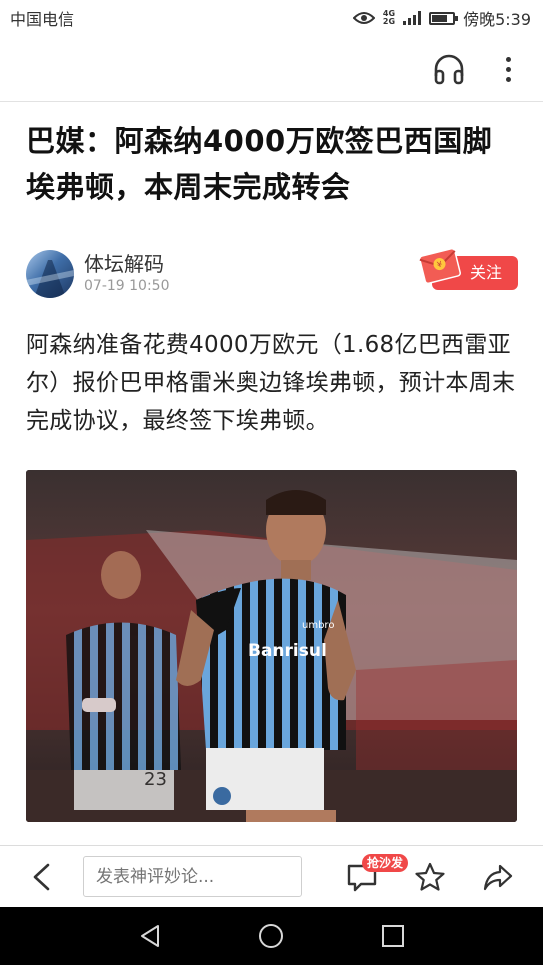 This screenshot has width=543, height=965. I want to click on nav-recent-button, so click(393, 936).